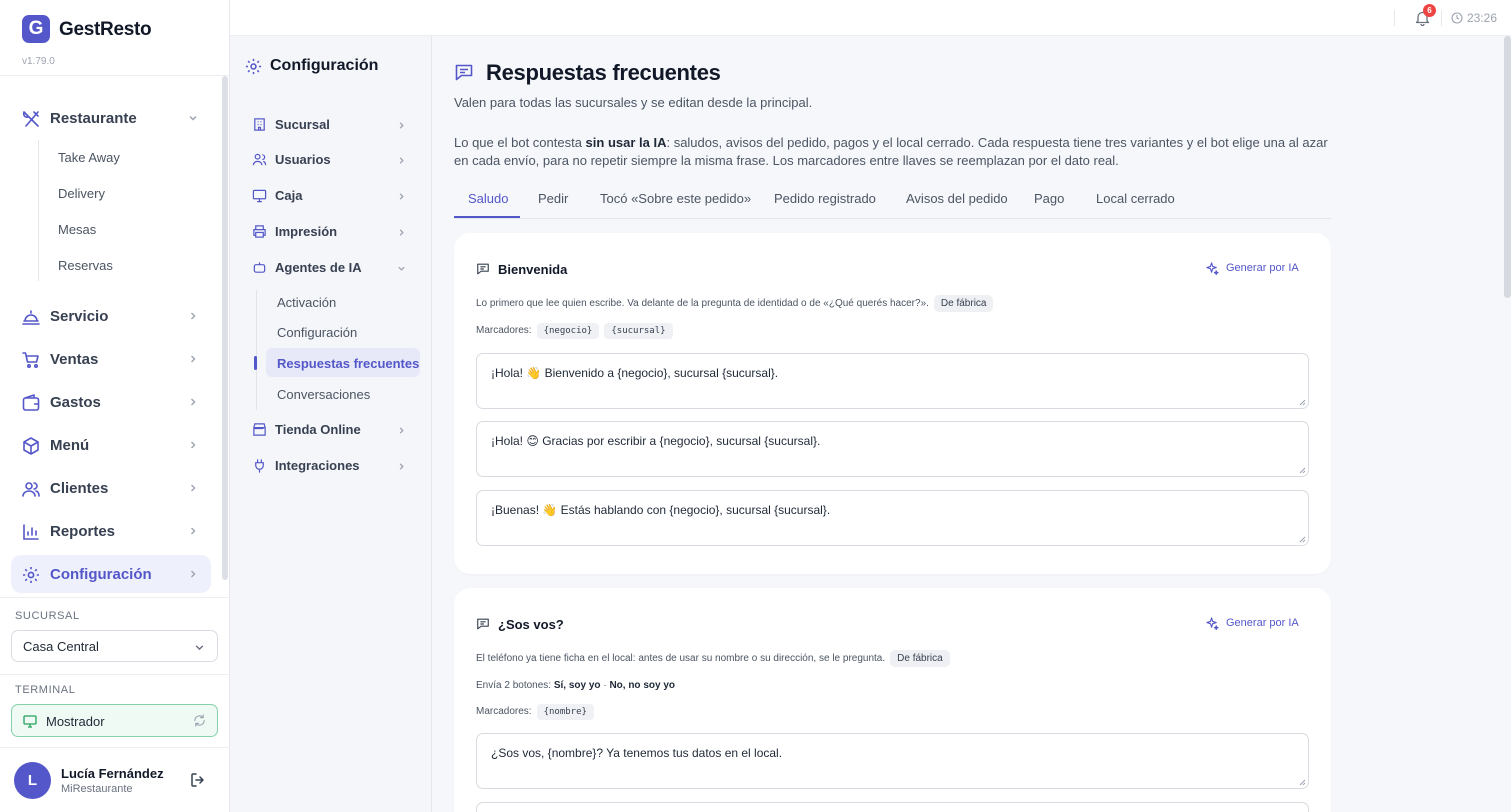  Describe the element at coordinates (1049, 198) in the screenshot. I see `tab-pago: Pago` at that location.